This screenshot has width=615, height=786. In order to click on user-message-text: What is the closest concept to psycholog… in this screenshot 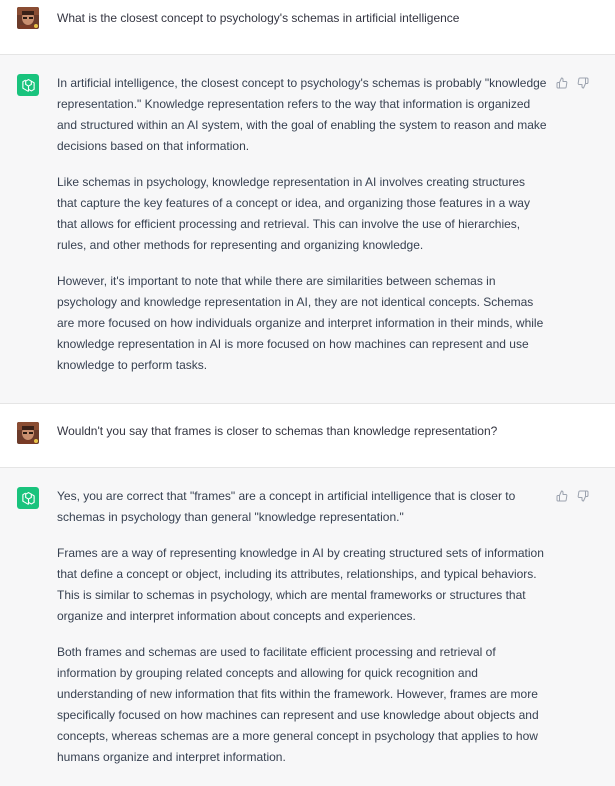, I will do `click(258, 18)`.